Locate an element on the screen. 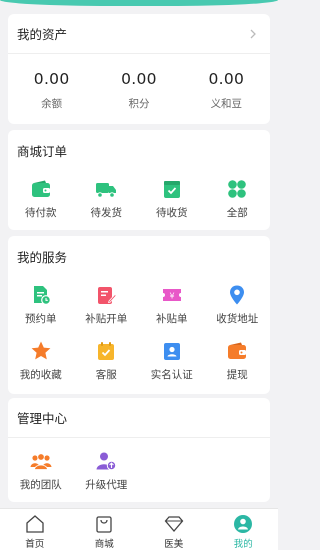 Image resolution: width=320 pixels, height=550 pixels. truck-icon is located at coordinates (106, 190).